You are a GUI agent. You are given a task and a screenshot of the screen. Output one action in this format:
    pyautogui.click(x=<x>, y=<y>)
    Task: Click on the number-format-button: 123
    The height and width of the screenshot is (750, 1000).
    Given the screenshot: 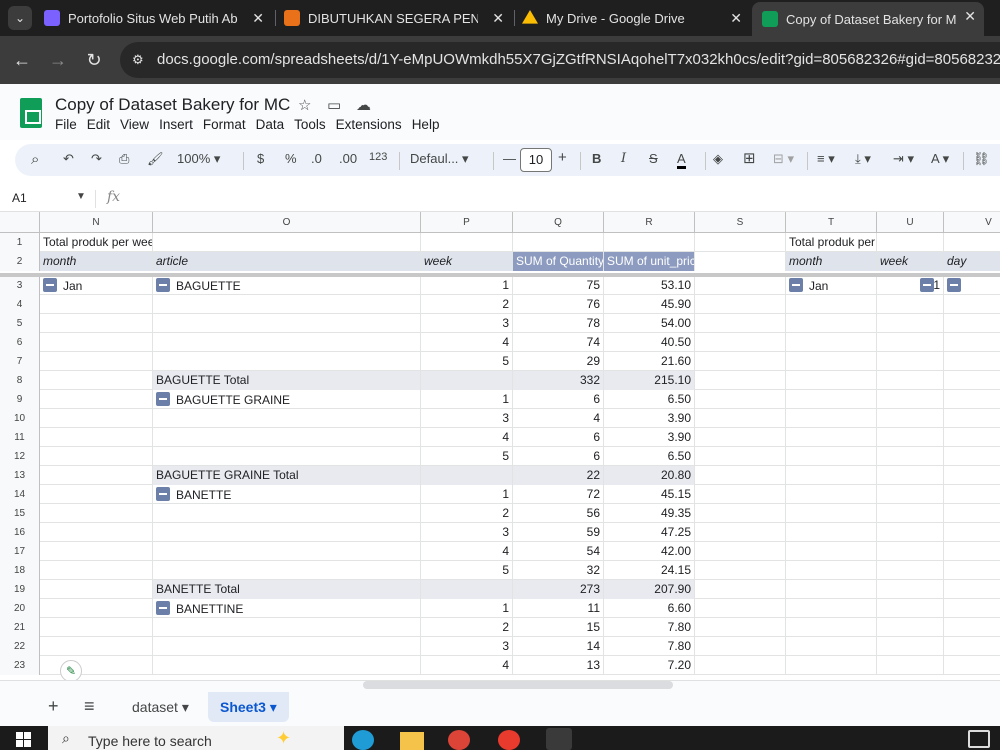 What is the action you would take?
    pyautogui.click(x=378, y=157)
    